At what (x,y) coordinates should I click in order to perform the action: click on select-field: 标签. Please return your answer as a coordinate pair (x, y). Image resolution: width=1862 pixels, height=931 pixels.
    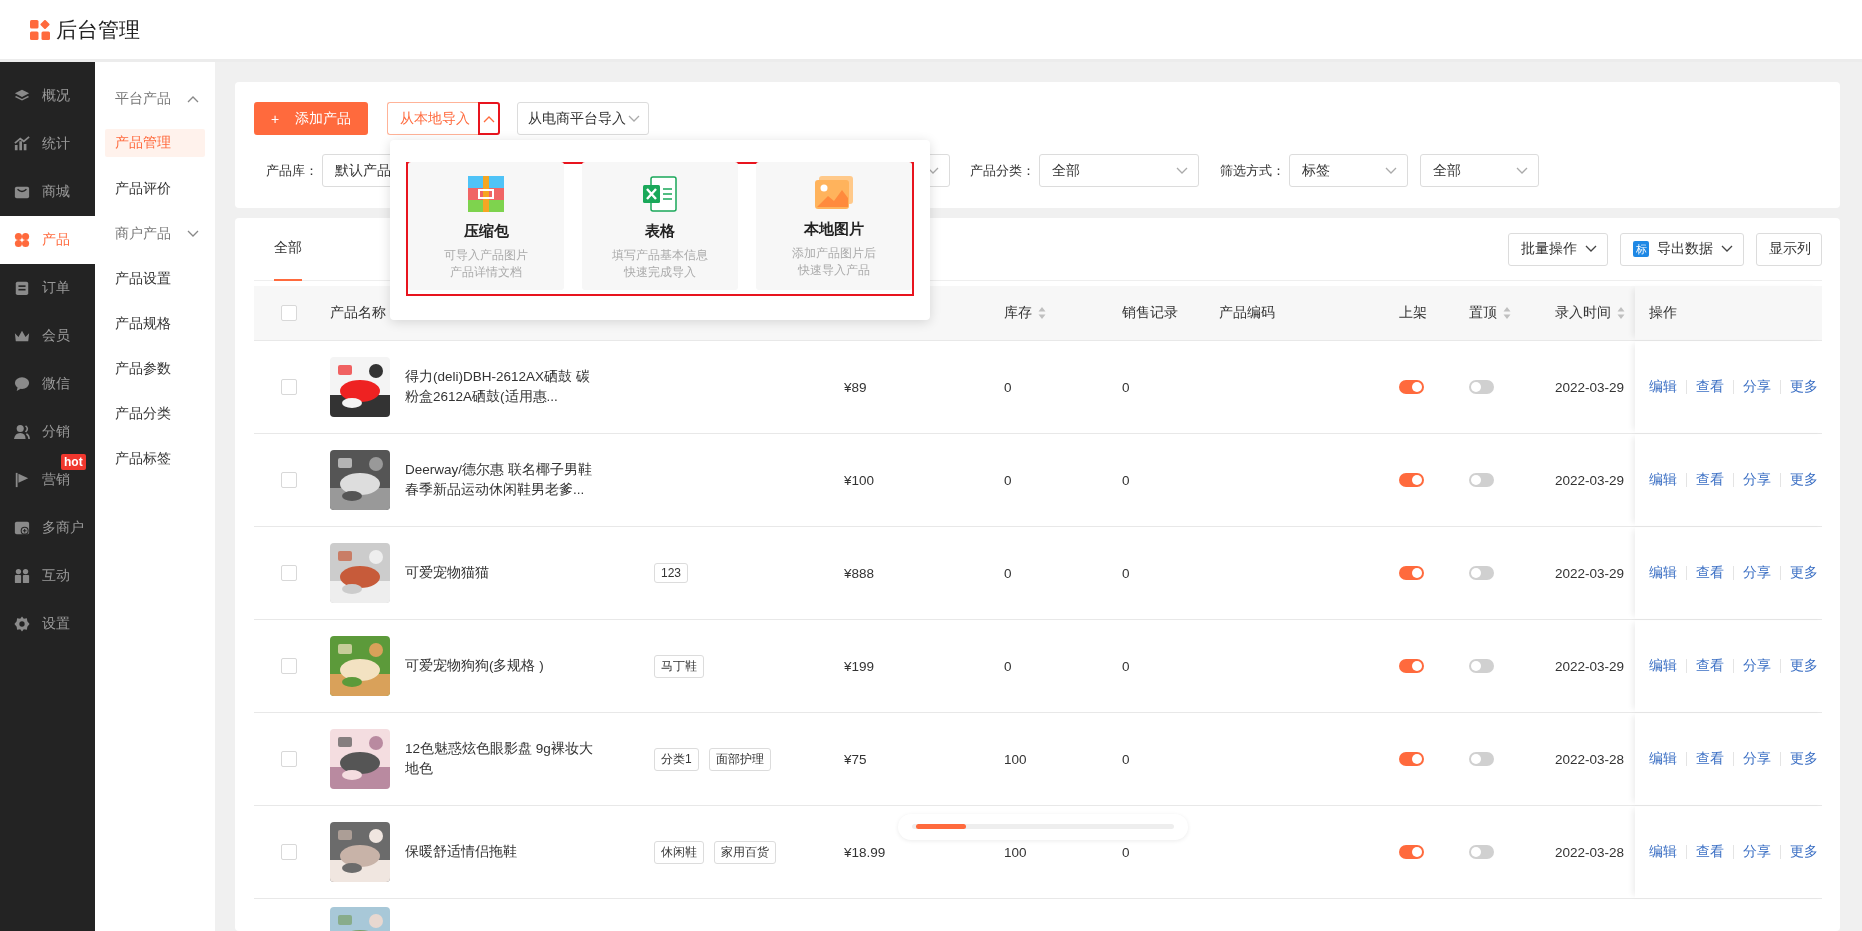
    Looking at the image, I should click on (1348, 170).